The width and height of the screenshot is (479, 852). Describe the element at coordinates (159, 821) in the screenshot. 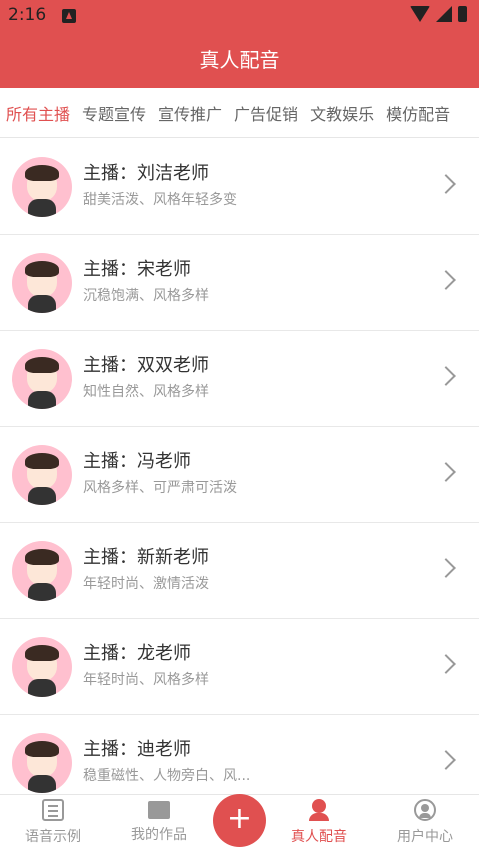

I see `nav-my-works: 我的作品` at that location.